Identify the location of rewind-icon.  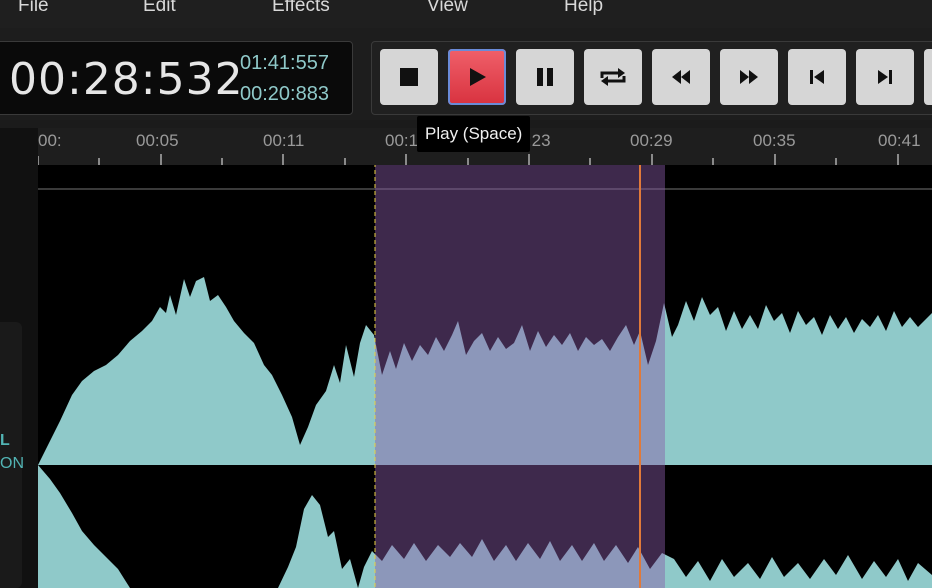
(681, 77).